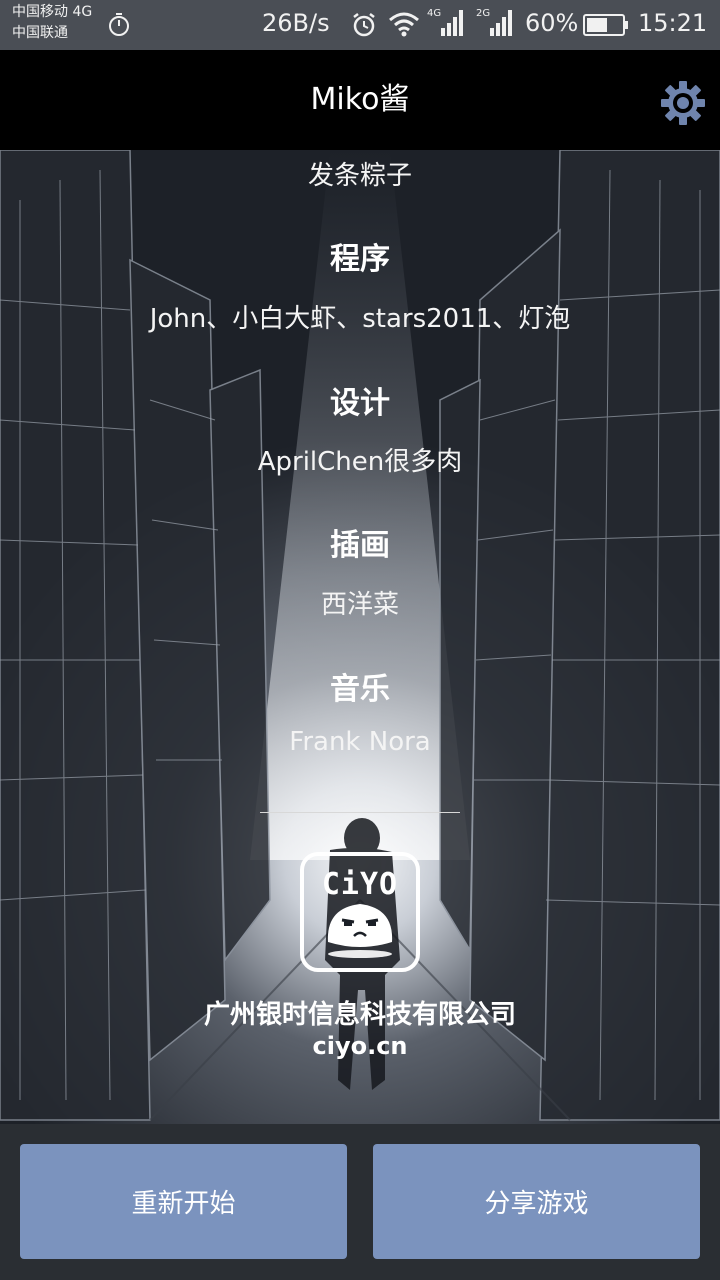 The image size is (720, 1280). Describe the element at coordinates (119, 24) in the screenshot. I see `timer-icon` at that location.